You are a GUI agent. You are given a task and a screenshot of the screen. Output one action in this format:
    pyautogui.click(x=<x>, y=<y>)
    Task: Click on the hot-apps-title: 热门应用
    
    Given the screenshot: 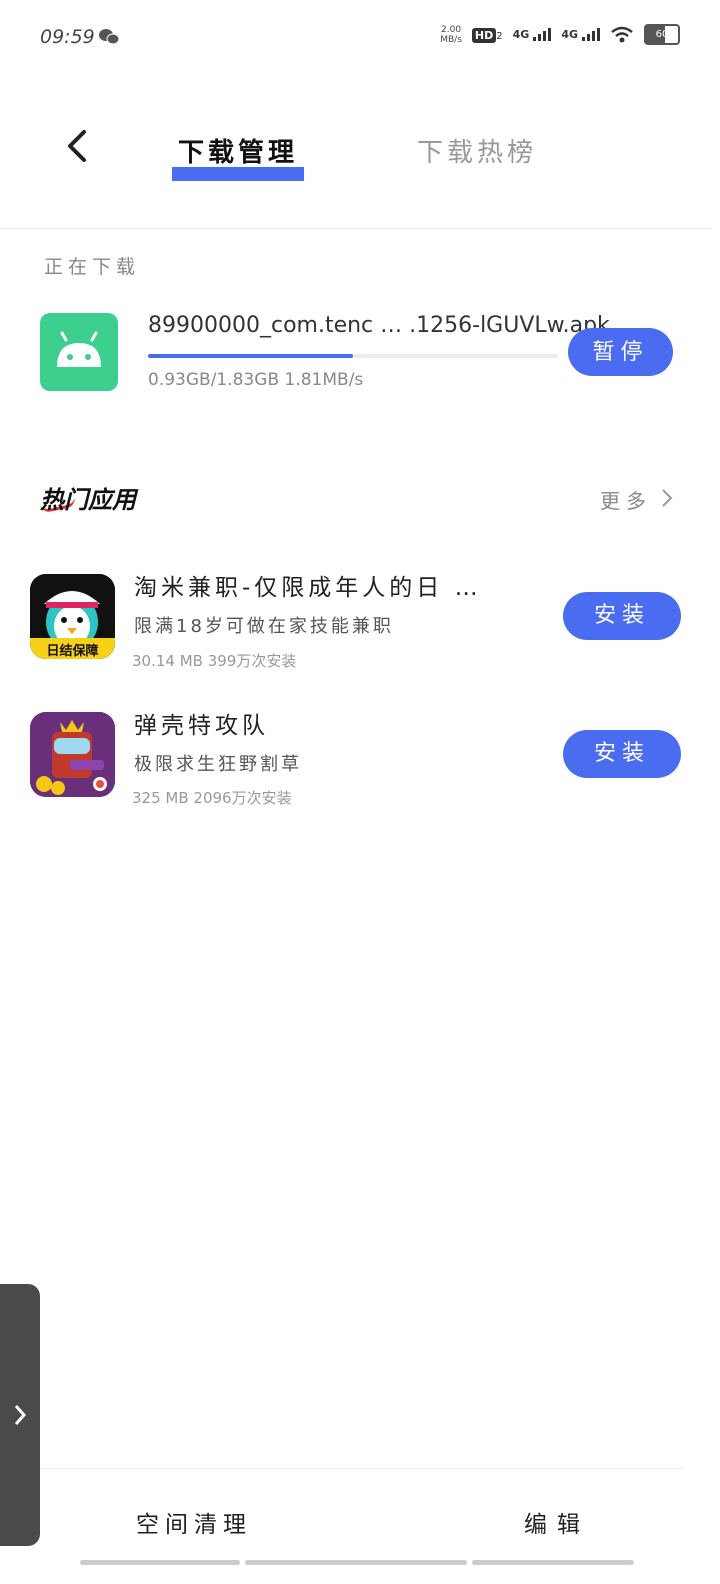 What is the action you would take?
    pyautogui.click(x=88, y=500)
    